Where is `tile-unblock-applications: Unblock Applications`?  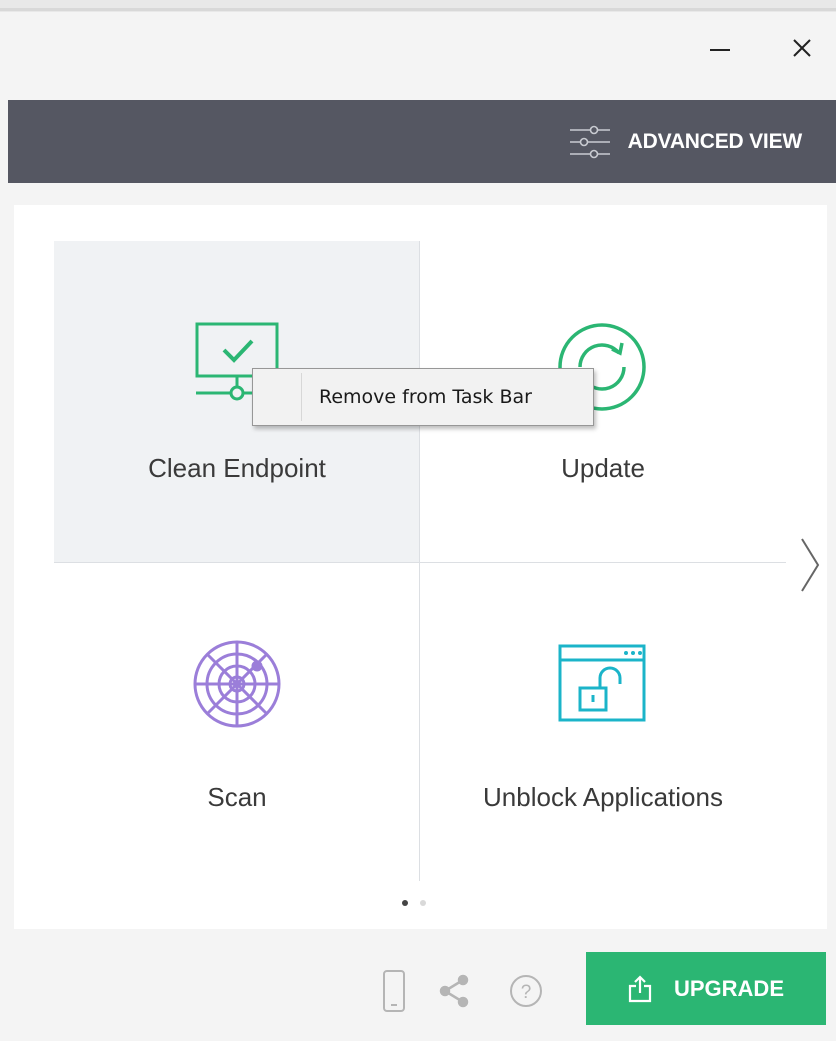
tile-unblock-applications: Unblock Applications is located at coordinates (603, 727).